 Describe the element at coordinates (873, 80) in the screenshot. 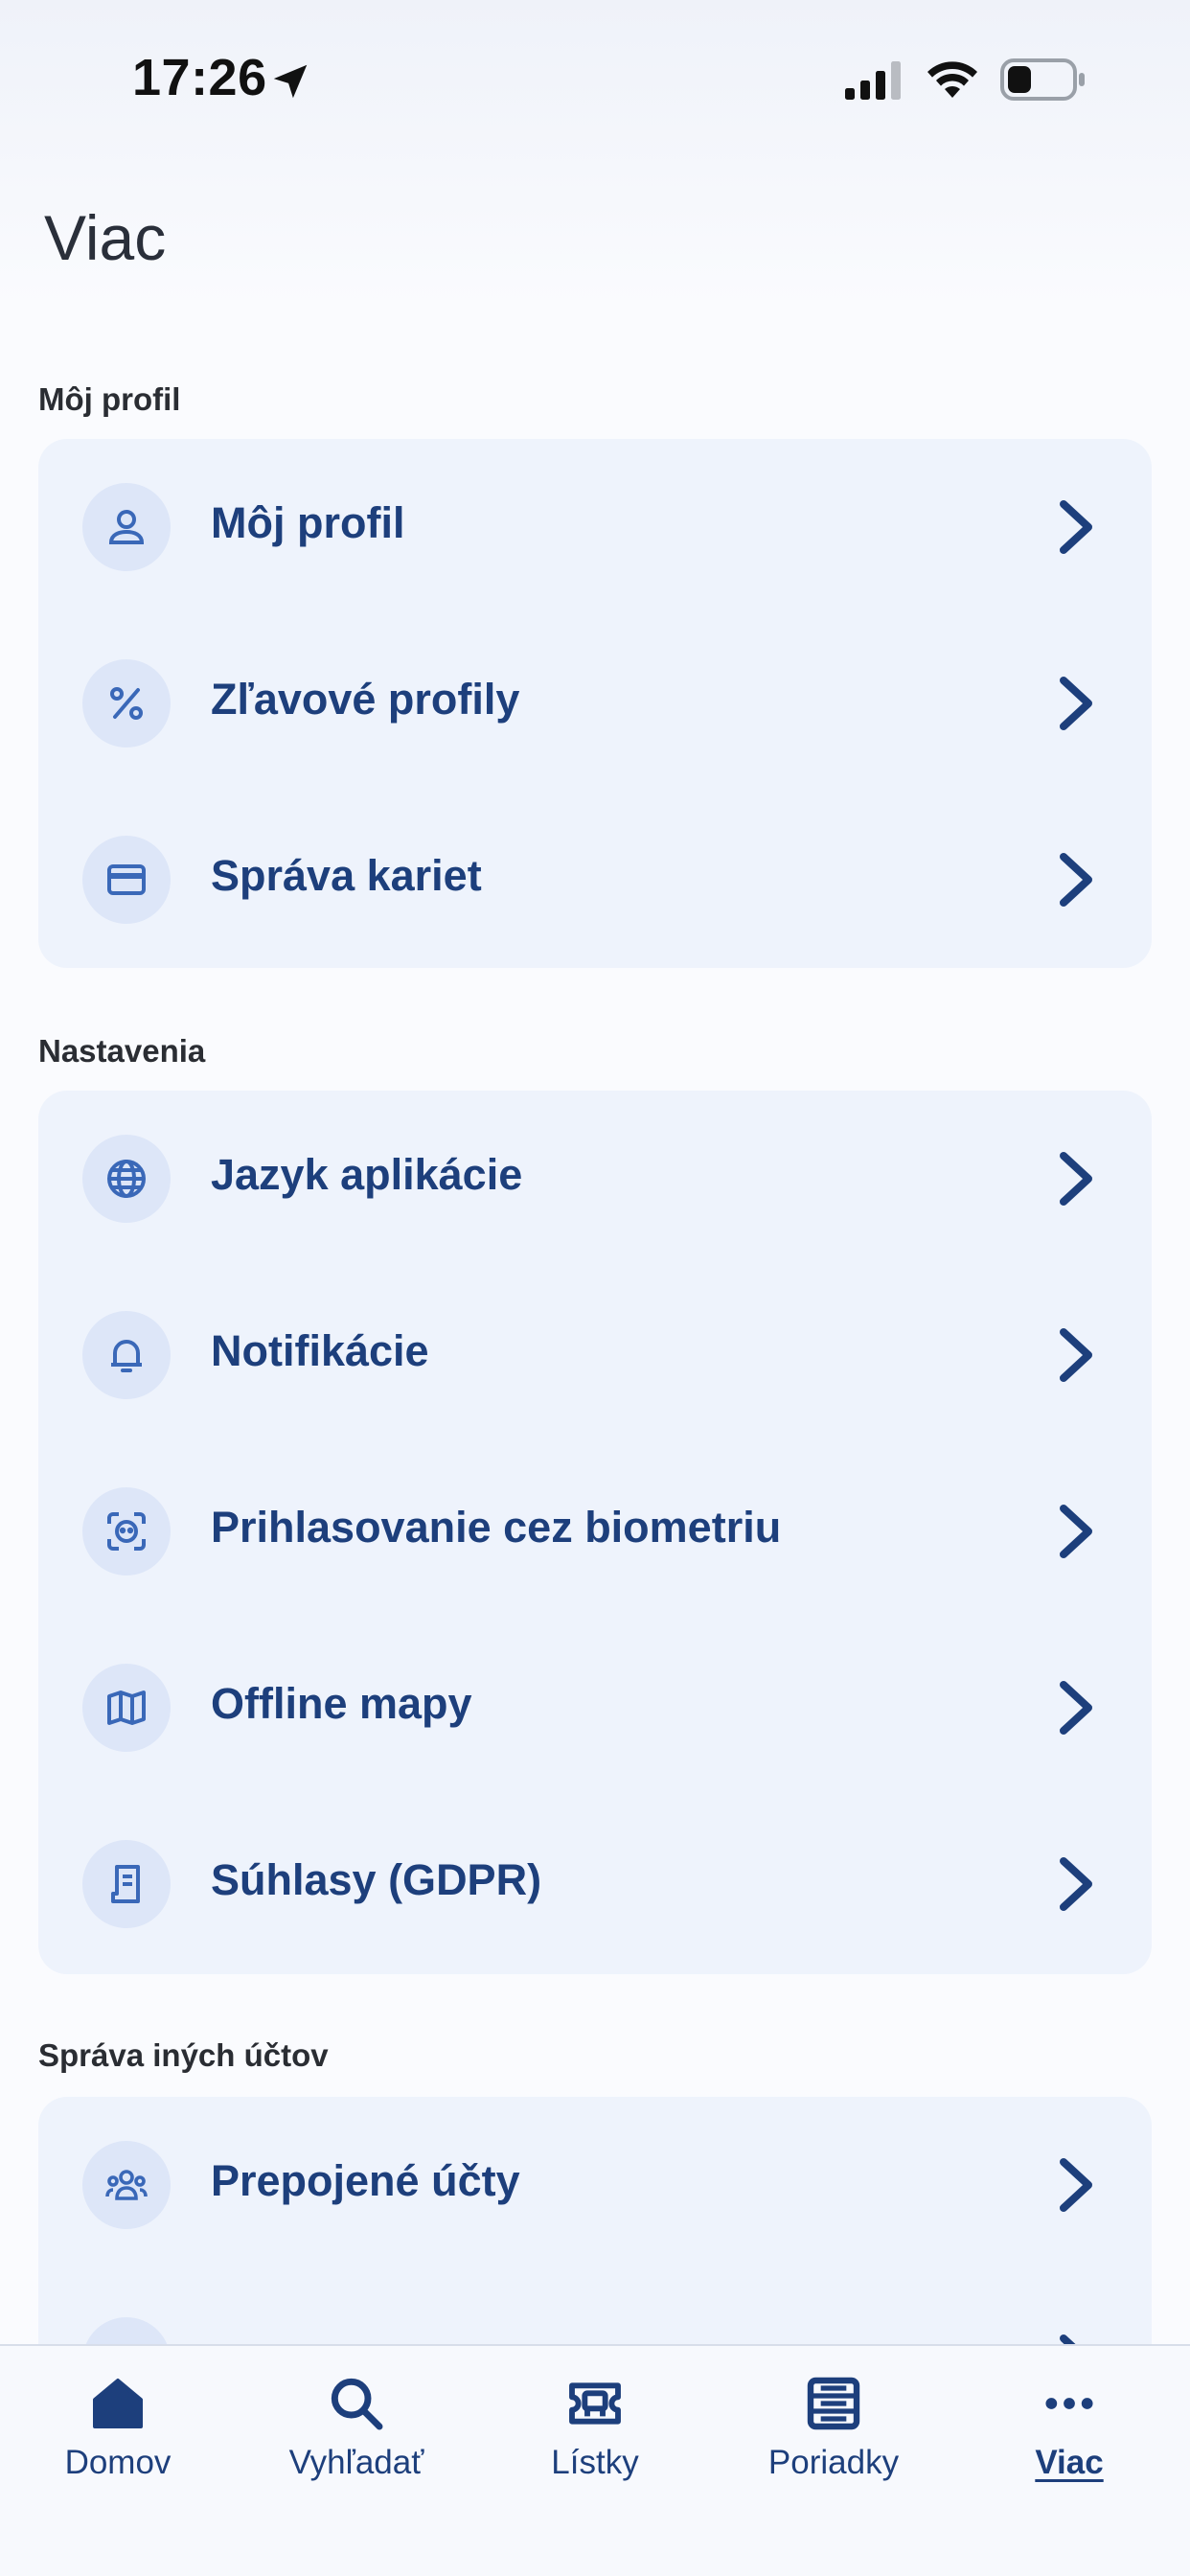

I see `cellular-signal-icon` at that location.